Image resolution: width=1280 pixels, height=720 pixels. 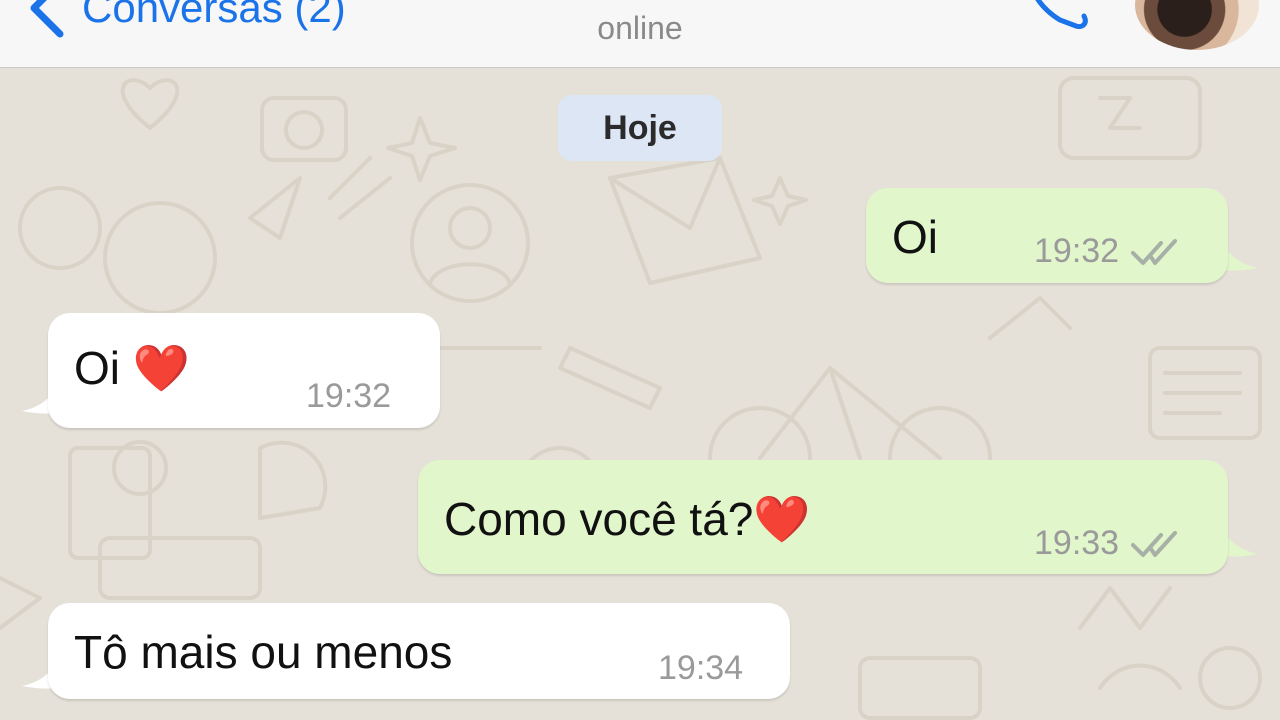 What do you see at coordinates (263, 652) in the screenshot?
I see `message-text: Tô mais ou menos` at bounding box center [263, 652].